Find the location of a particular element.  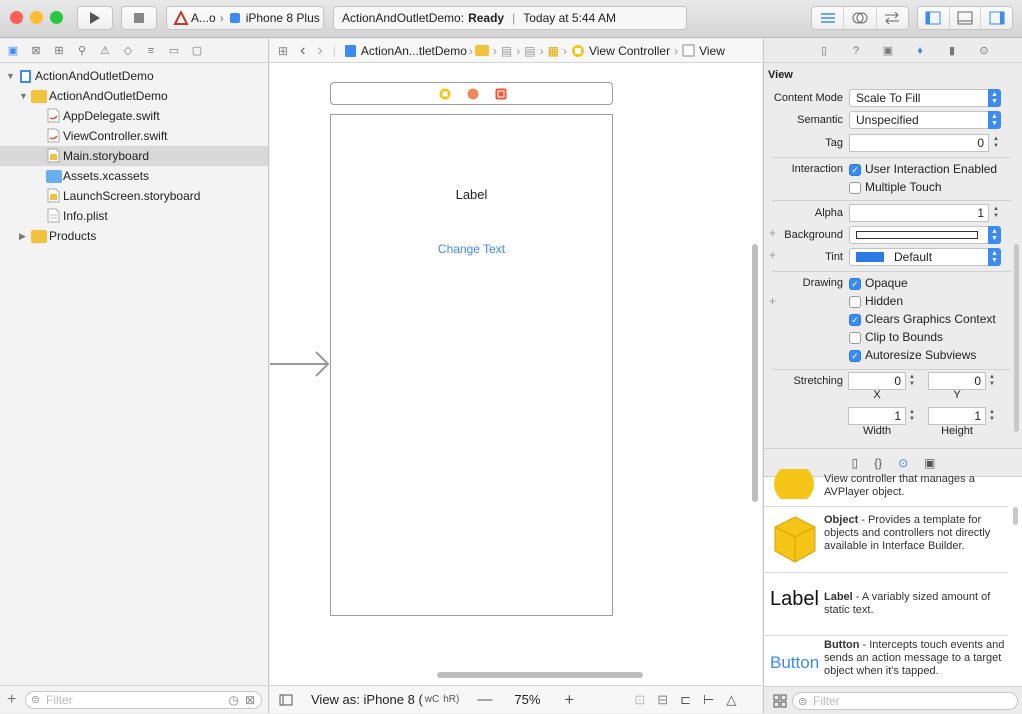

add-icon: + is located at coordinates (11, 700).